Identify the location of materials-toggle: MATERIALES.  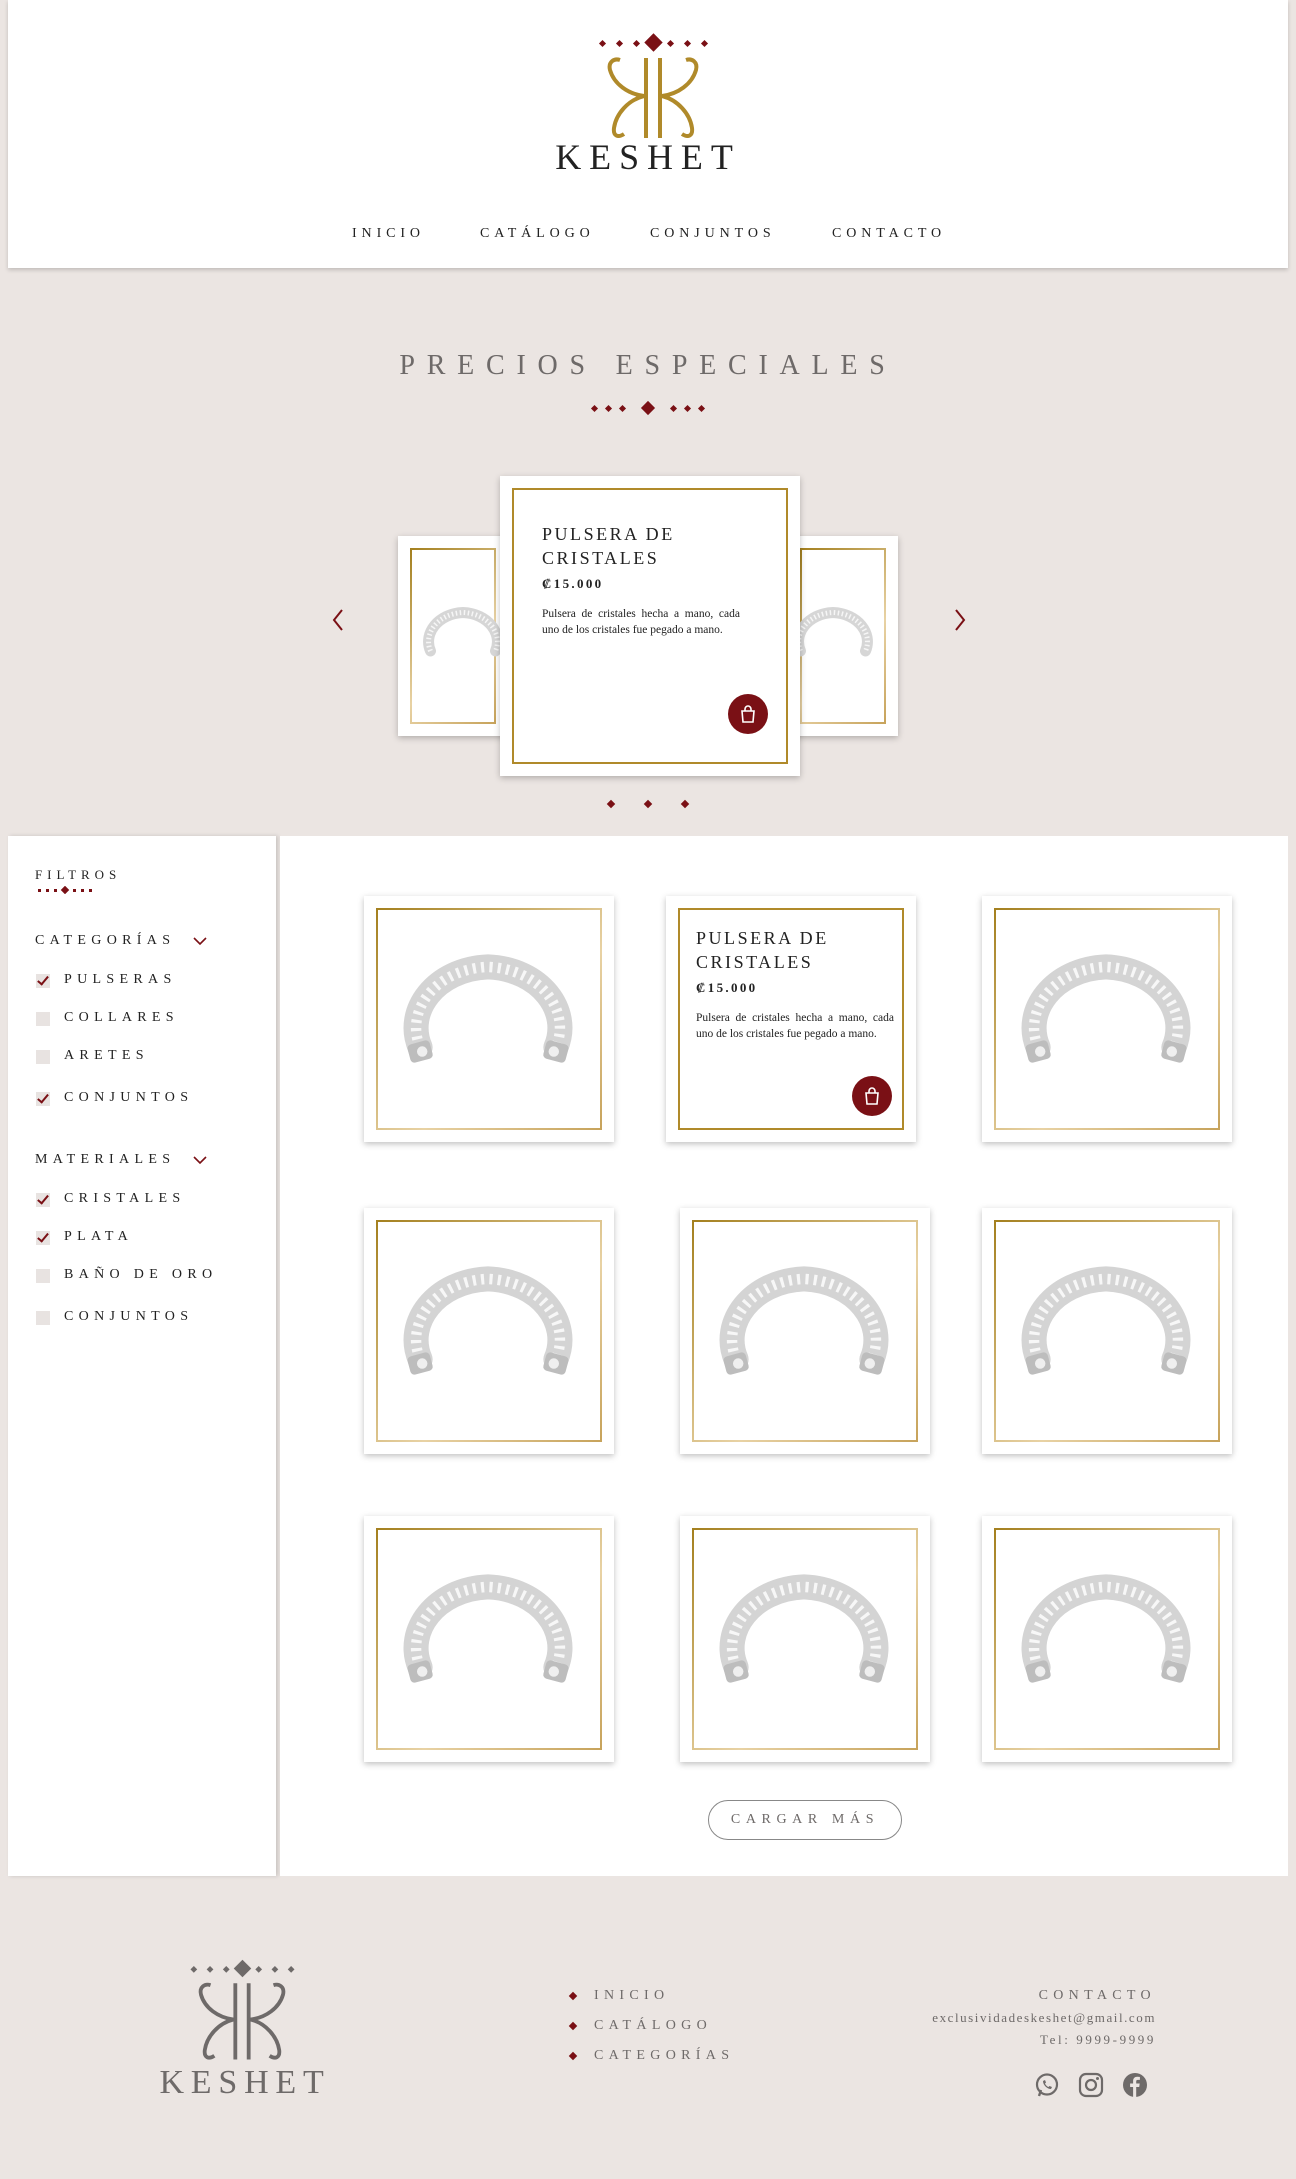
(105, 1160).